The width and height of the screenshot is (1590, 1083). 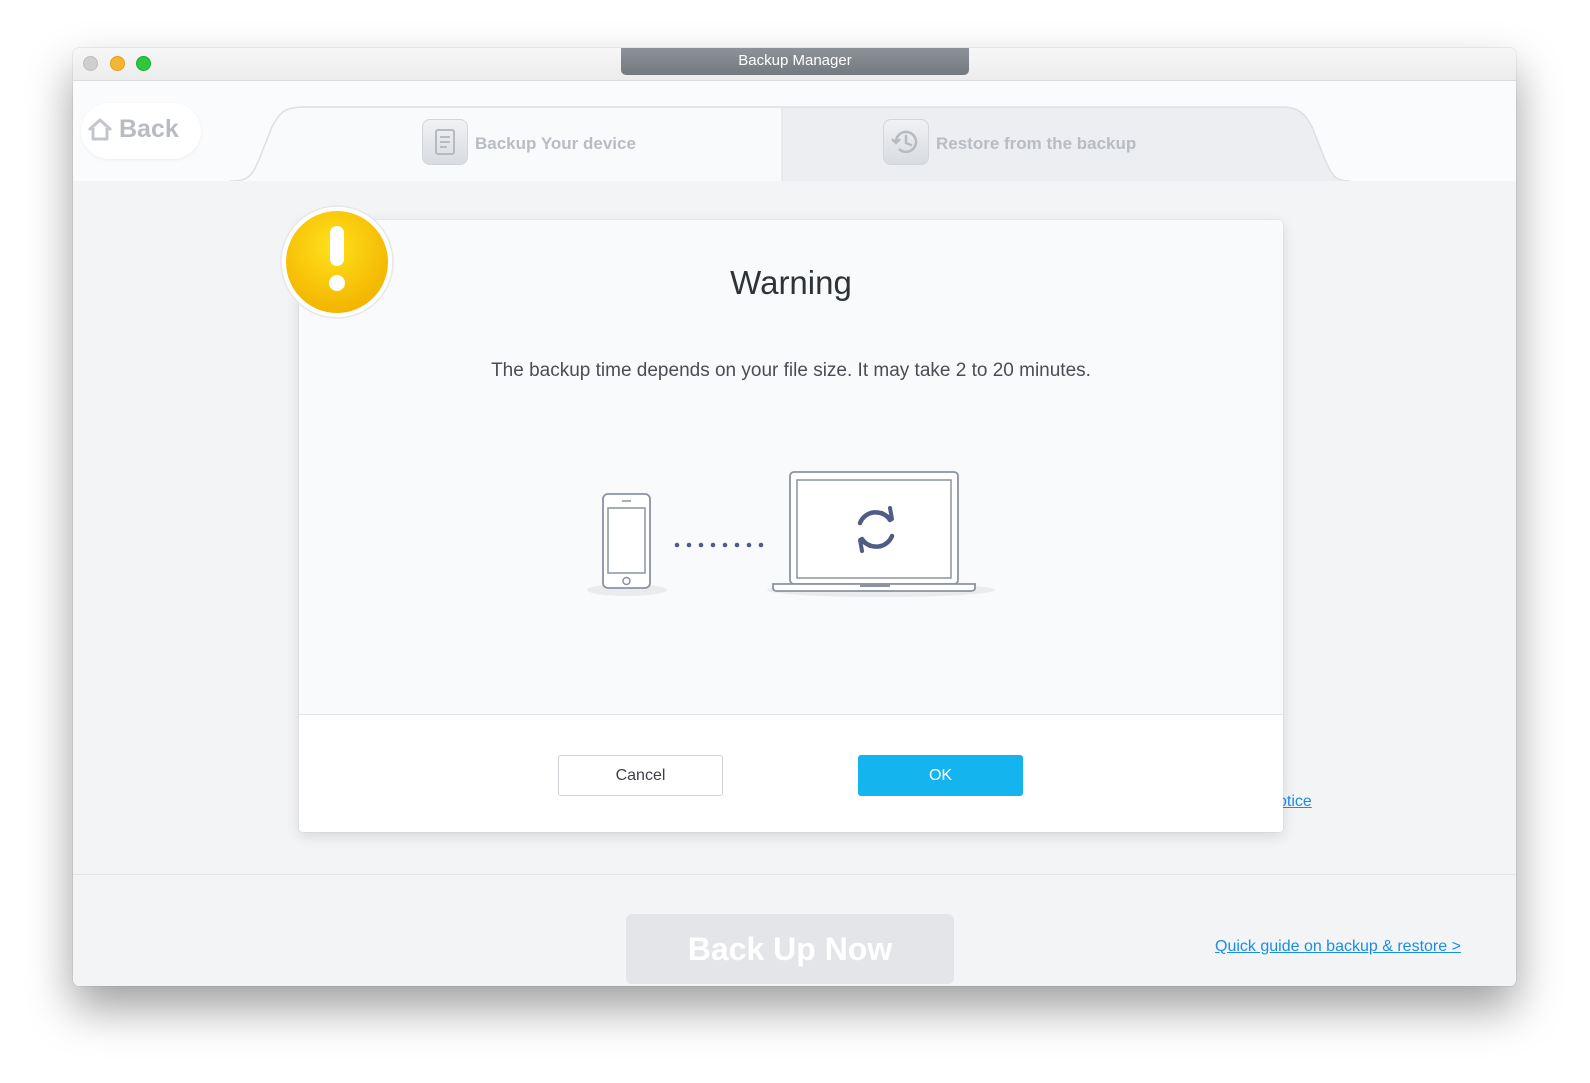 What do you see at coordinates (555, 143) in the screenshot?
I see `tab-backup-device-label: Backup Your device` at bounding box center [555, 143].